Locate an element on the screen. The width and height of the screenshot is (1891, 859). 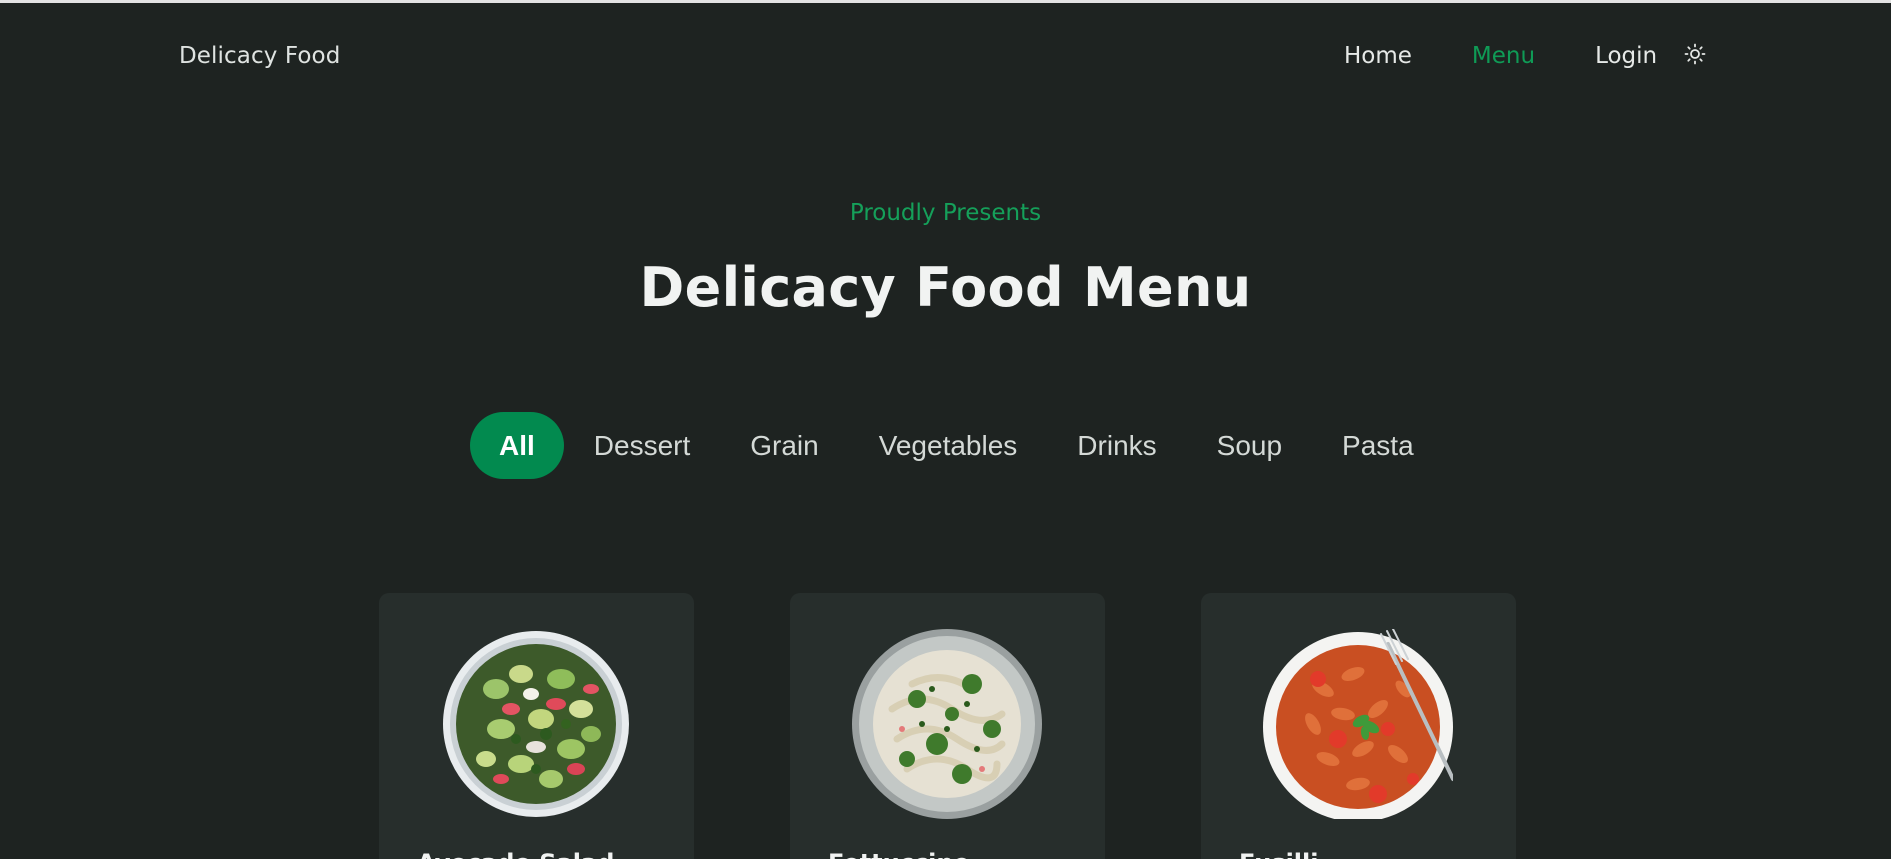
salad-bowl-image is located at coordinates (536, 724).